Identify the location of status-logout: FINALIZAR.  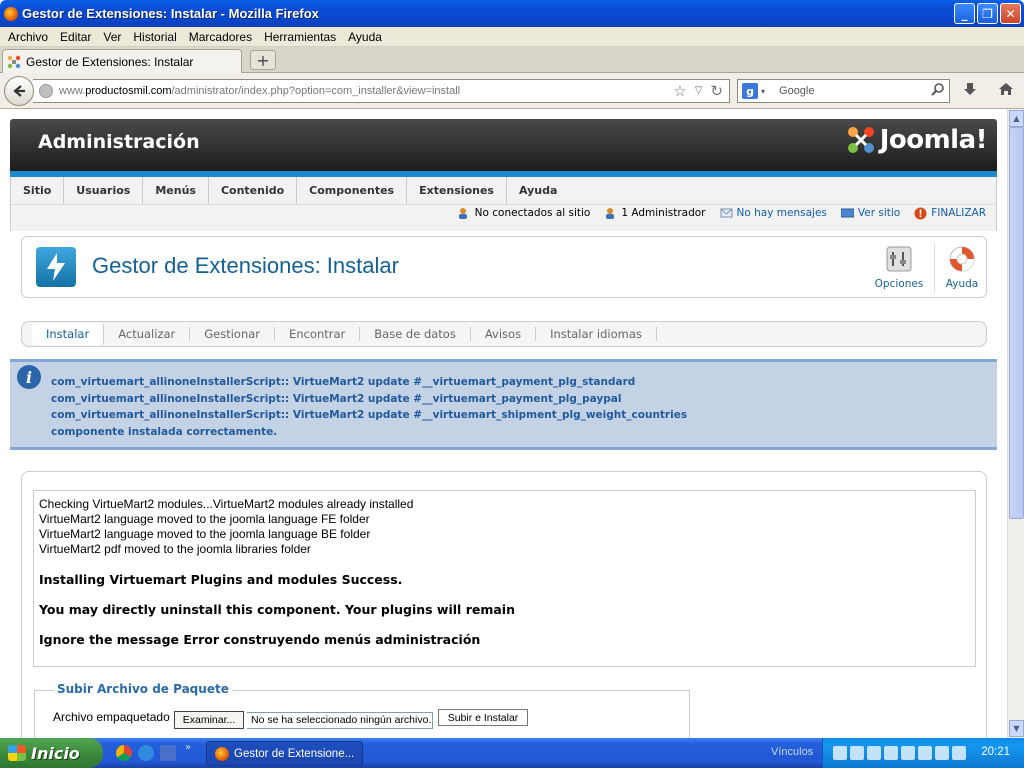
(950, 213).